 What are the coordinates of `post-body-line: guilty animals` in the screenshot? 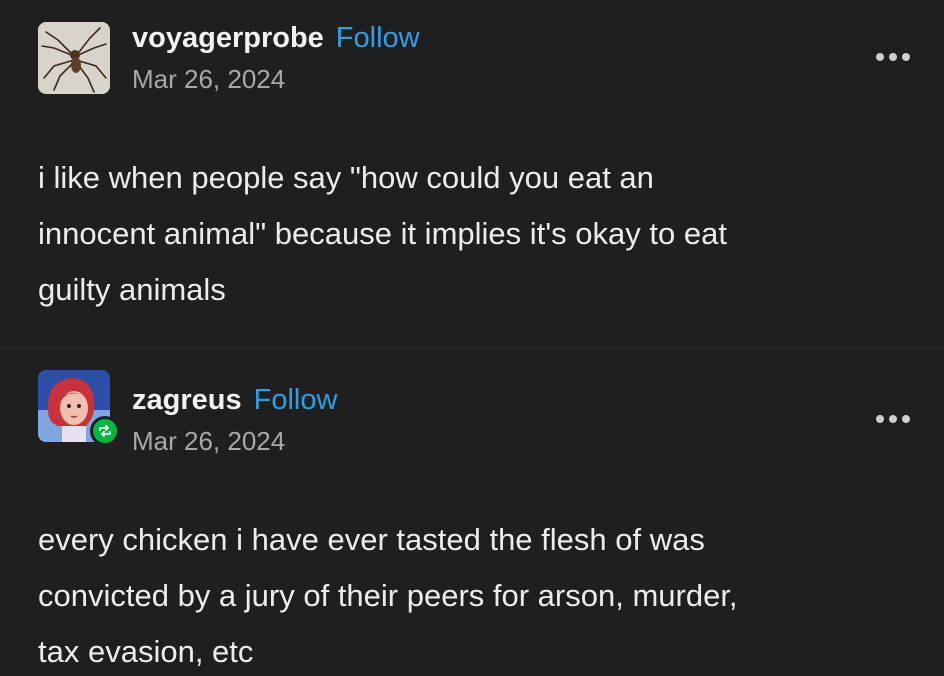 It's located at (132, 289).